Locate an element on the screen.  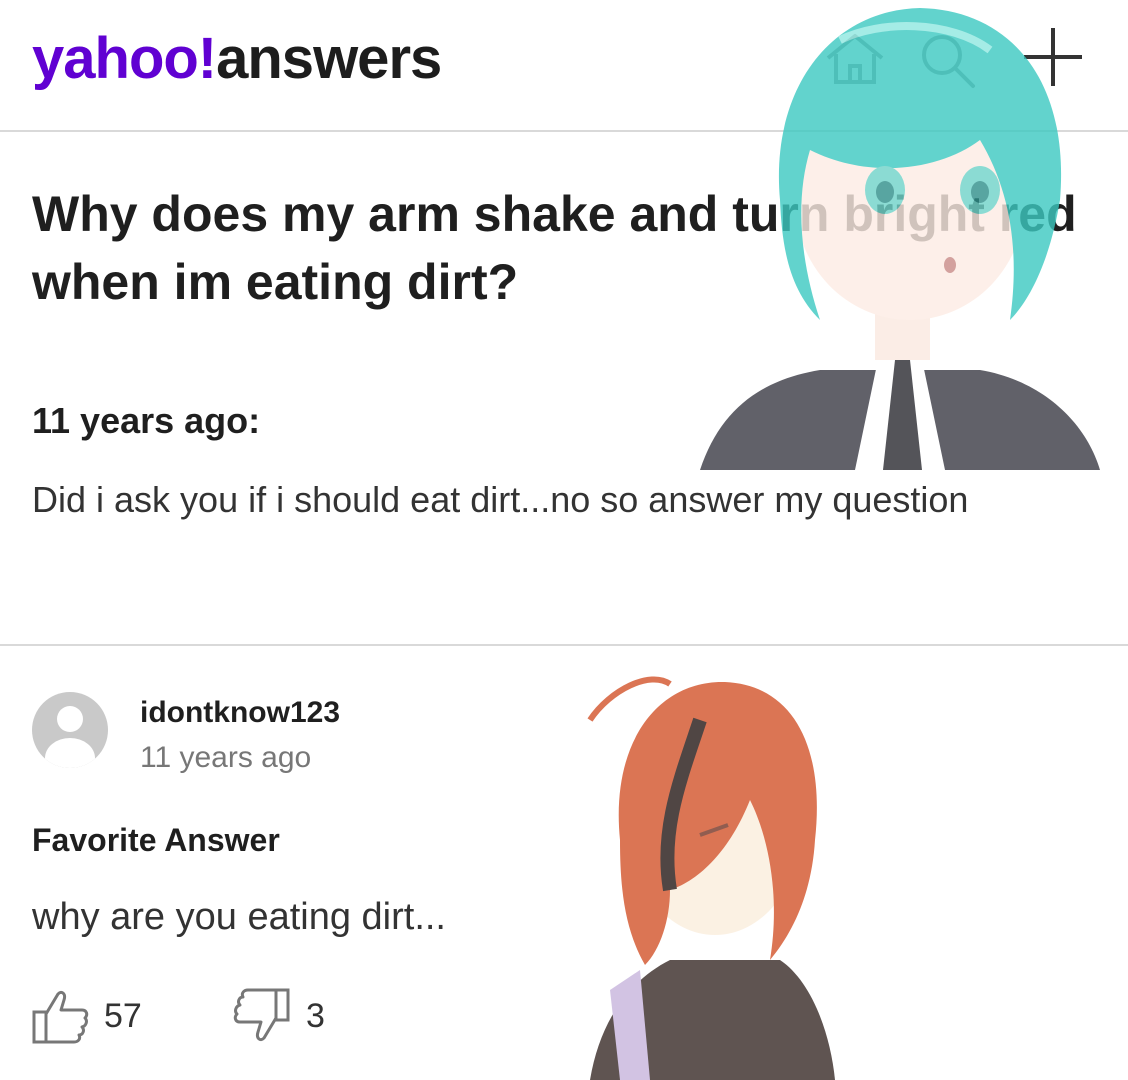
avatar-shoulders is located at coordinates (70, 753).